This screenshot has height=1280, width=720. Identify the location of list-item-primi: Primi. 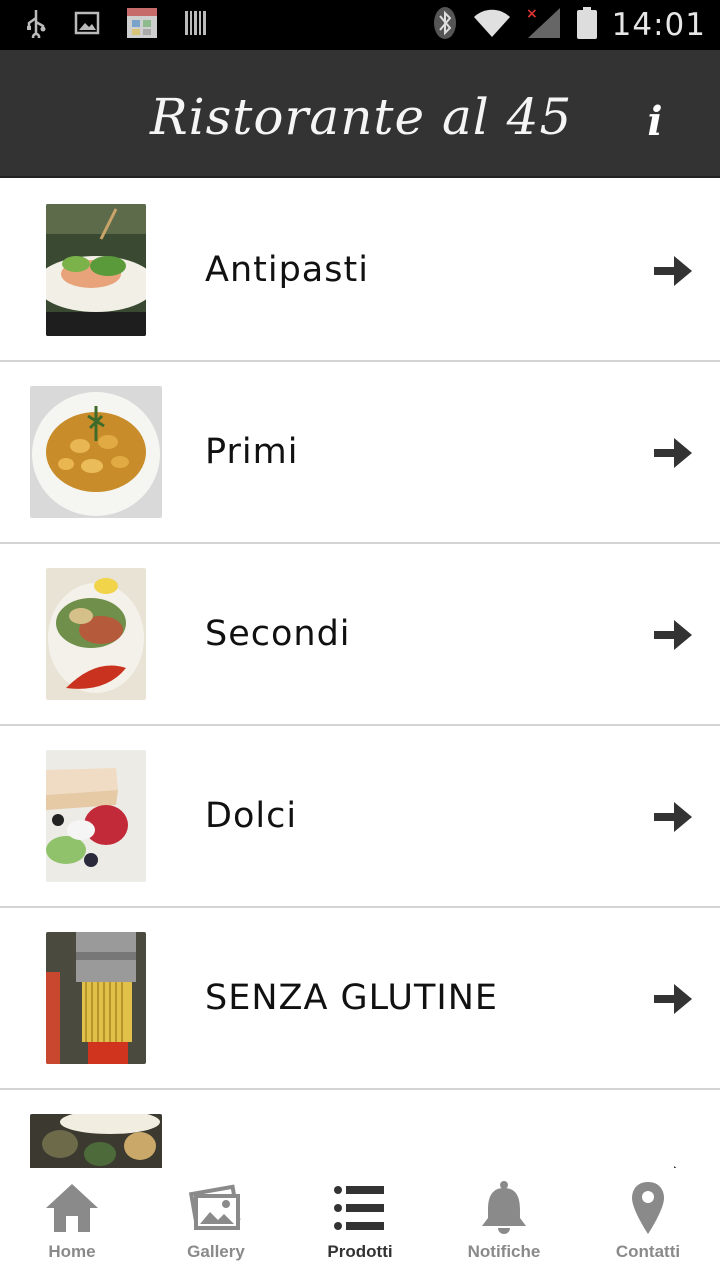
(360, 453).